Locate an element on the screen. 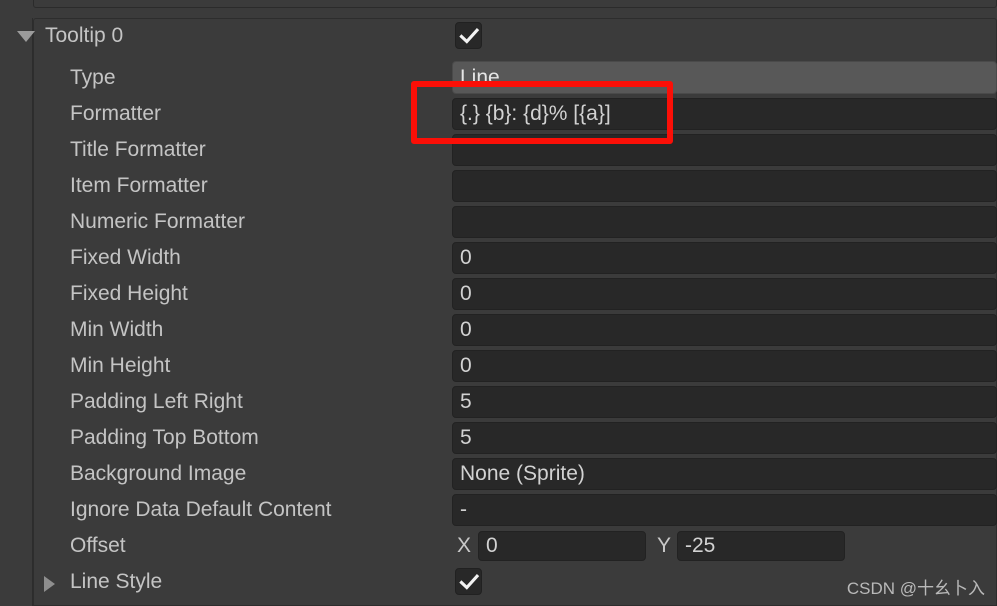 This screenshot has width=997, height=606. offset-x-label: X is located at coordinates (464, 545).